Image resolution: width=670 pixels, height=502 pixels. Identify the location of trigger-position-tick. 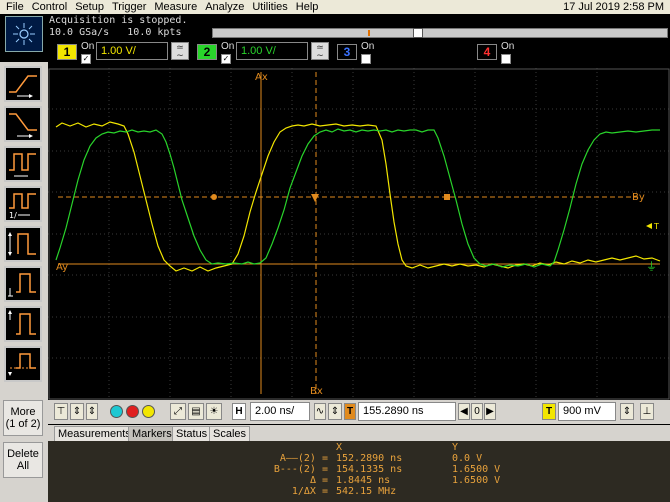
(369, 33).